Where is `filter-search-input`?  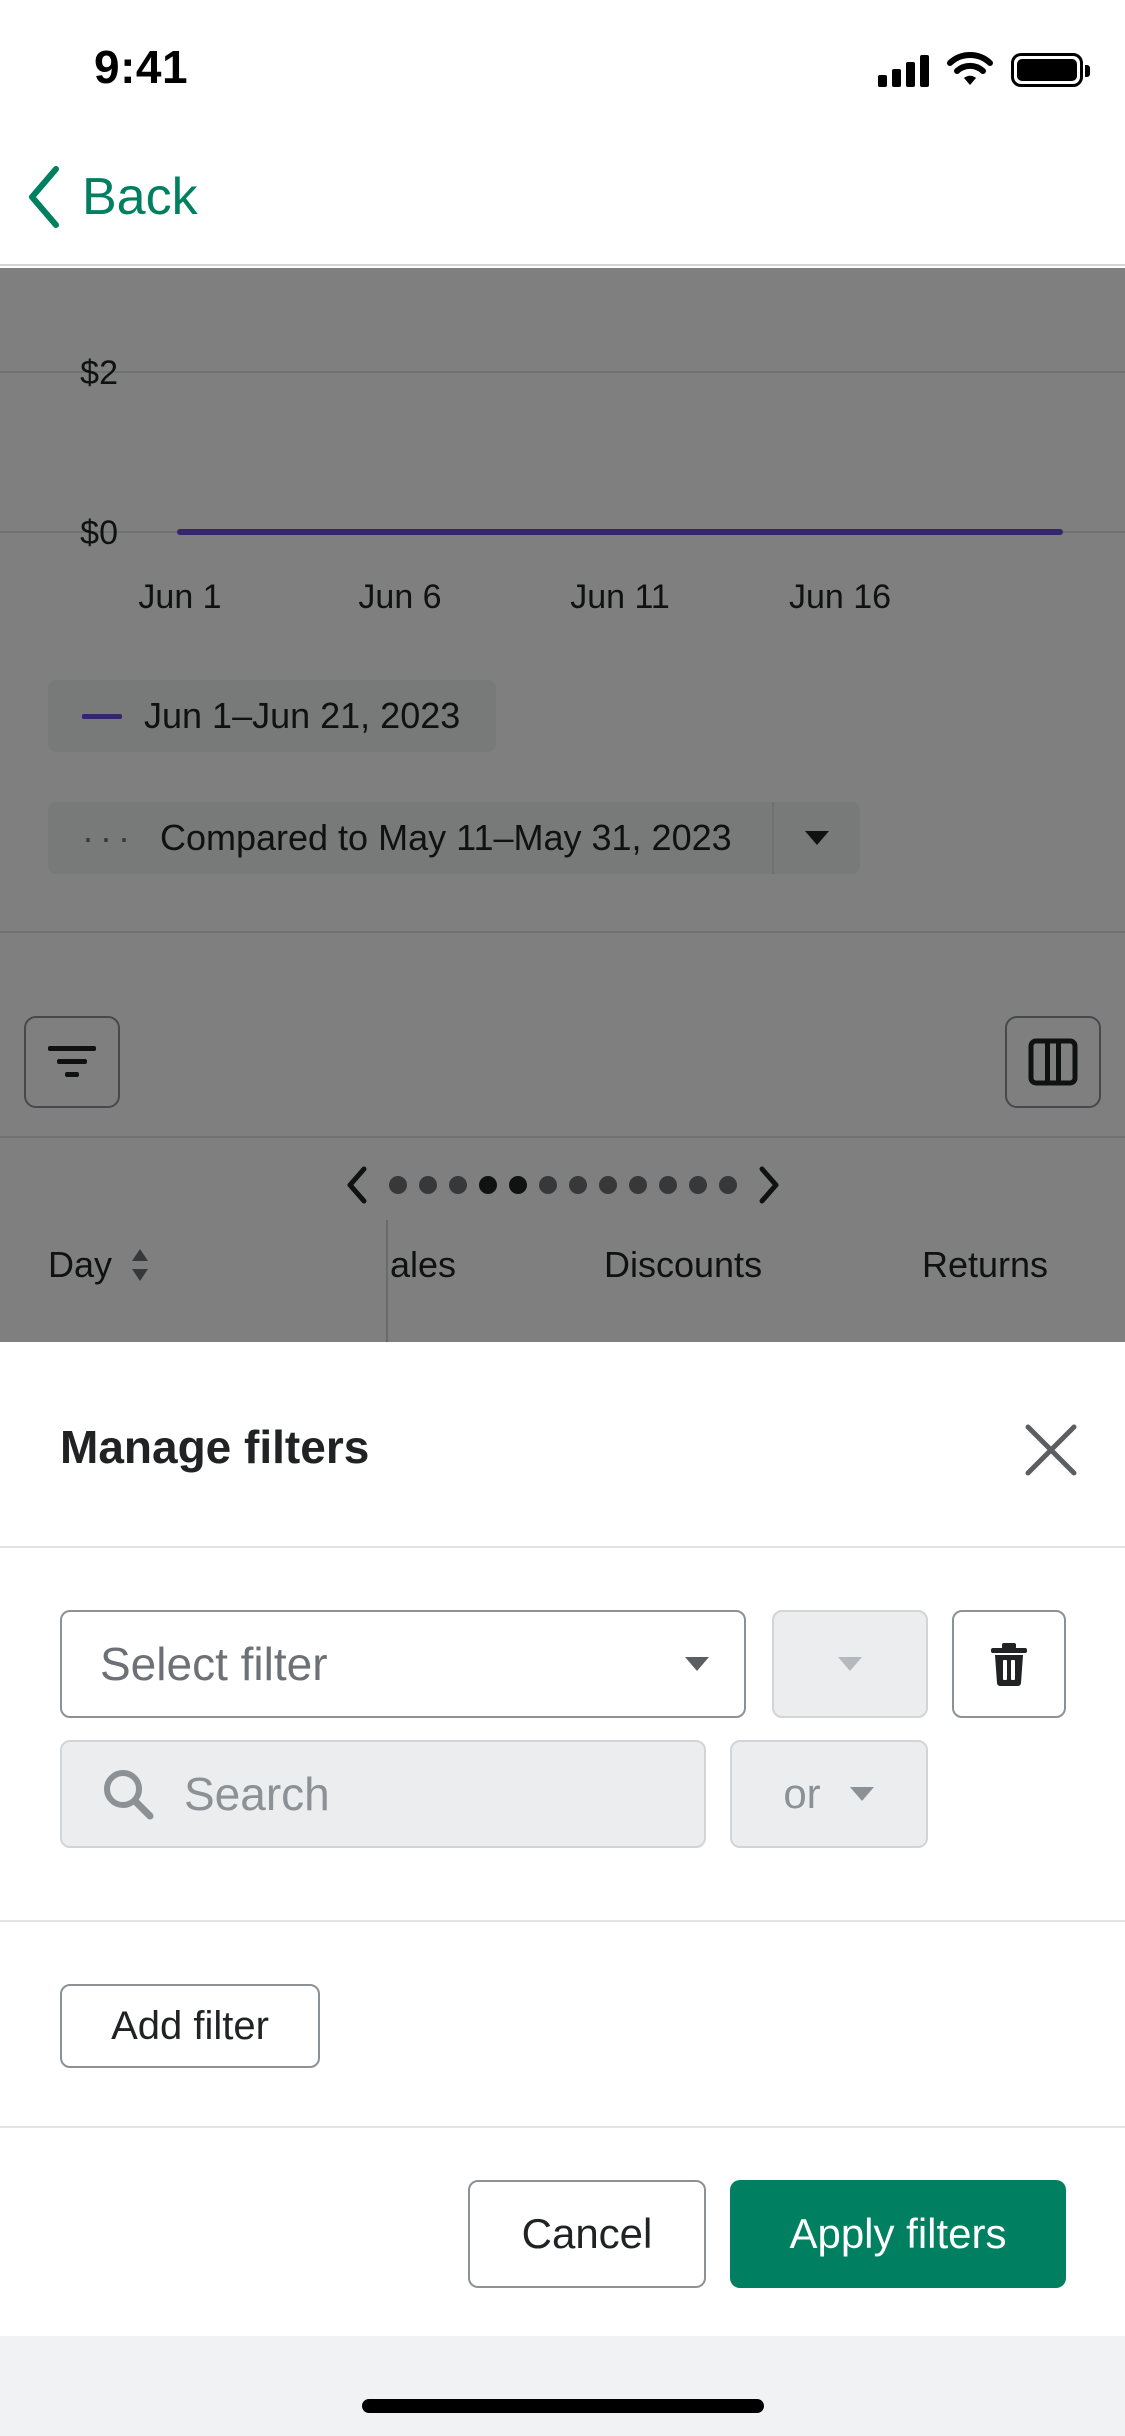
filter-search-input is located at coordinates (424, 1794).